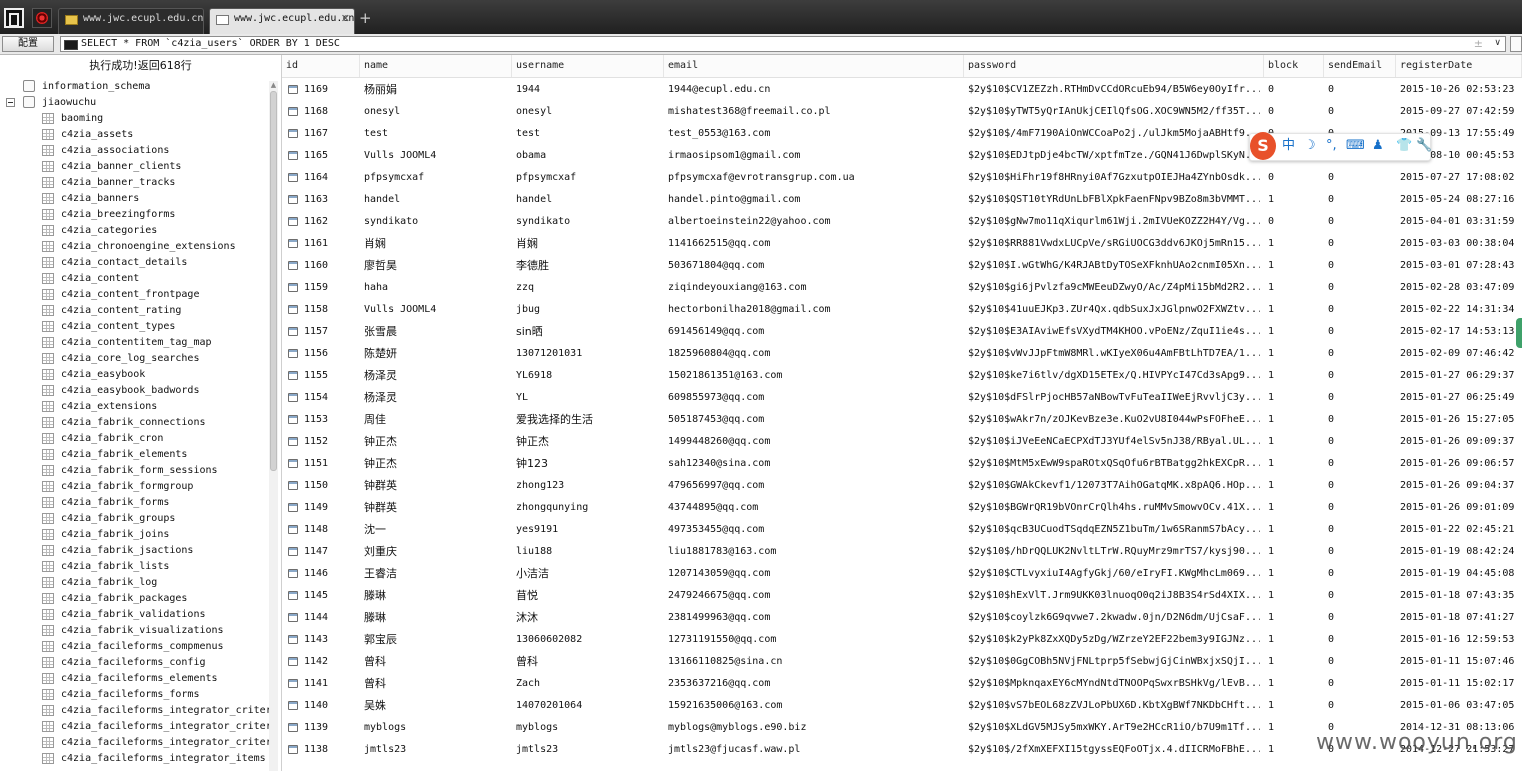 The height and width of the screenshot is (771, 1522). What do you see at coordinates (134, 455) in the screenshot?
I see `tree-table-item: c4zia_fabrik_elements` at bounding box center [134, 455].